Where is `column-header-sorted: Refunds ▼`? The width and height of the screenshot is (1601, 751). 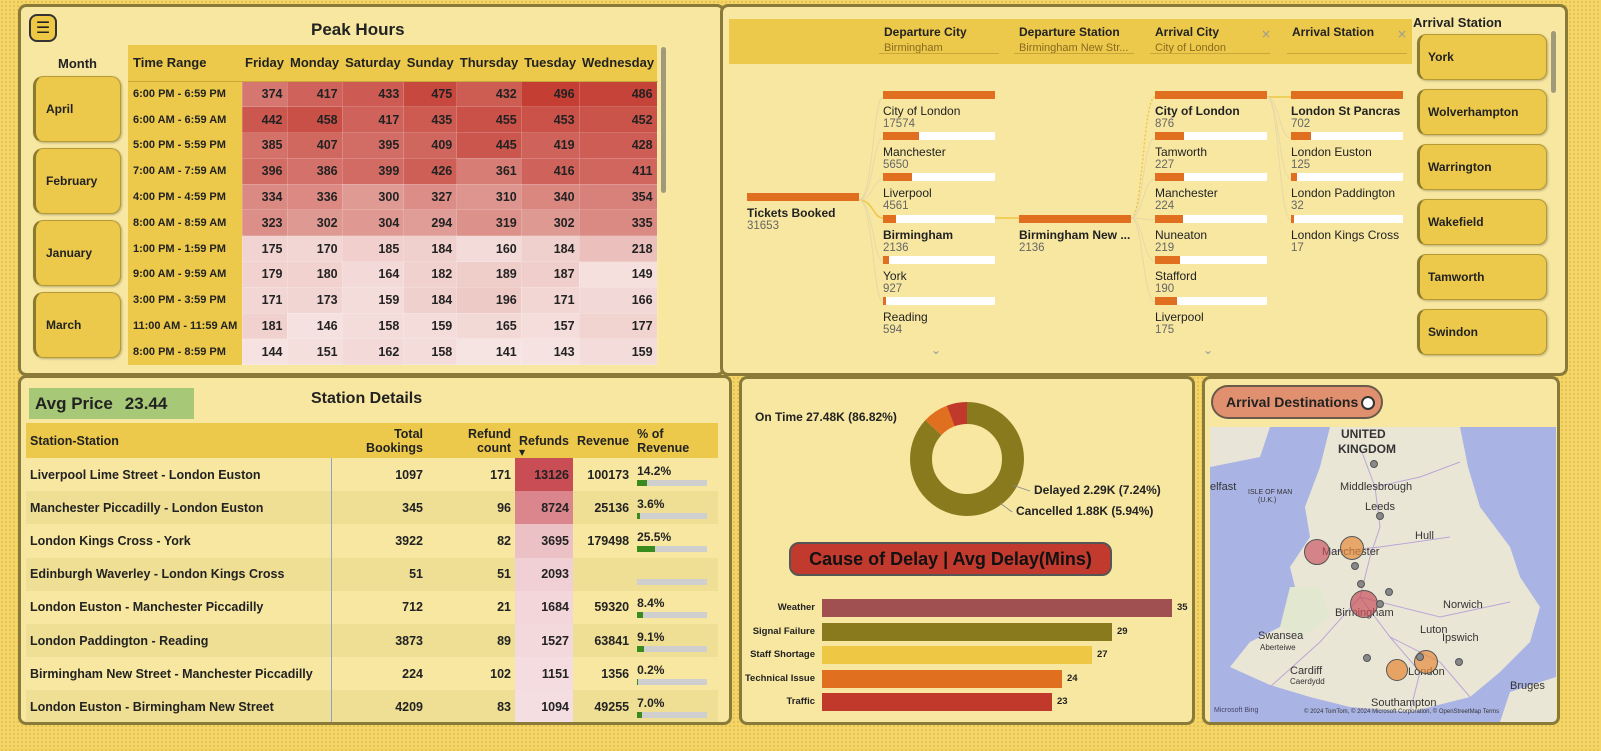 column-header-sorted: Refunds ▼ is located at coordinates (544, 440).